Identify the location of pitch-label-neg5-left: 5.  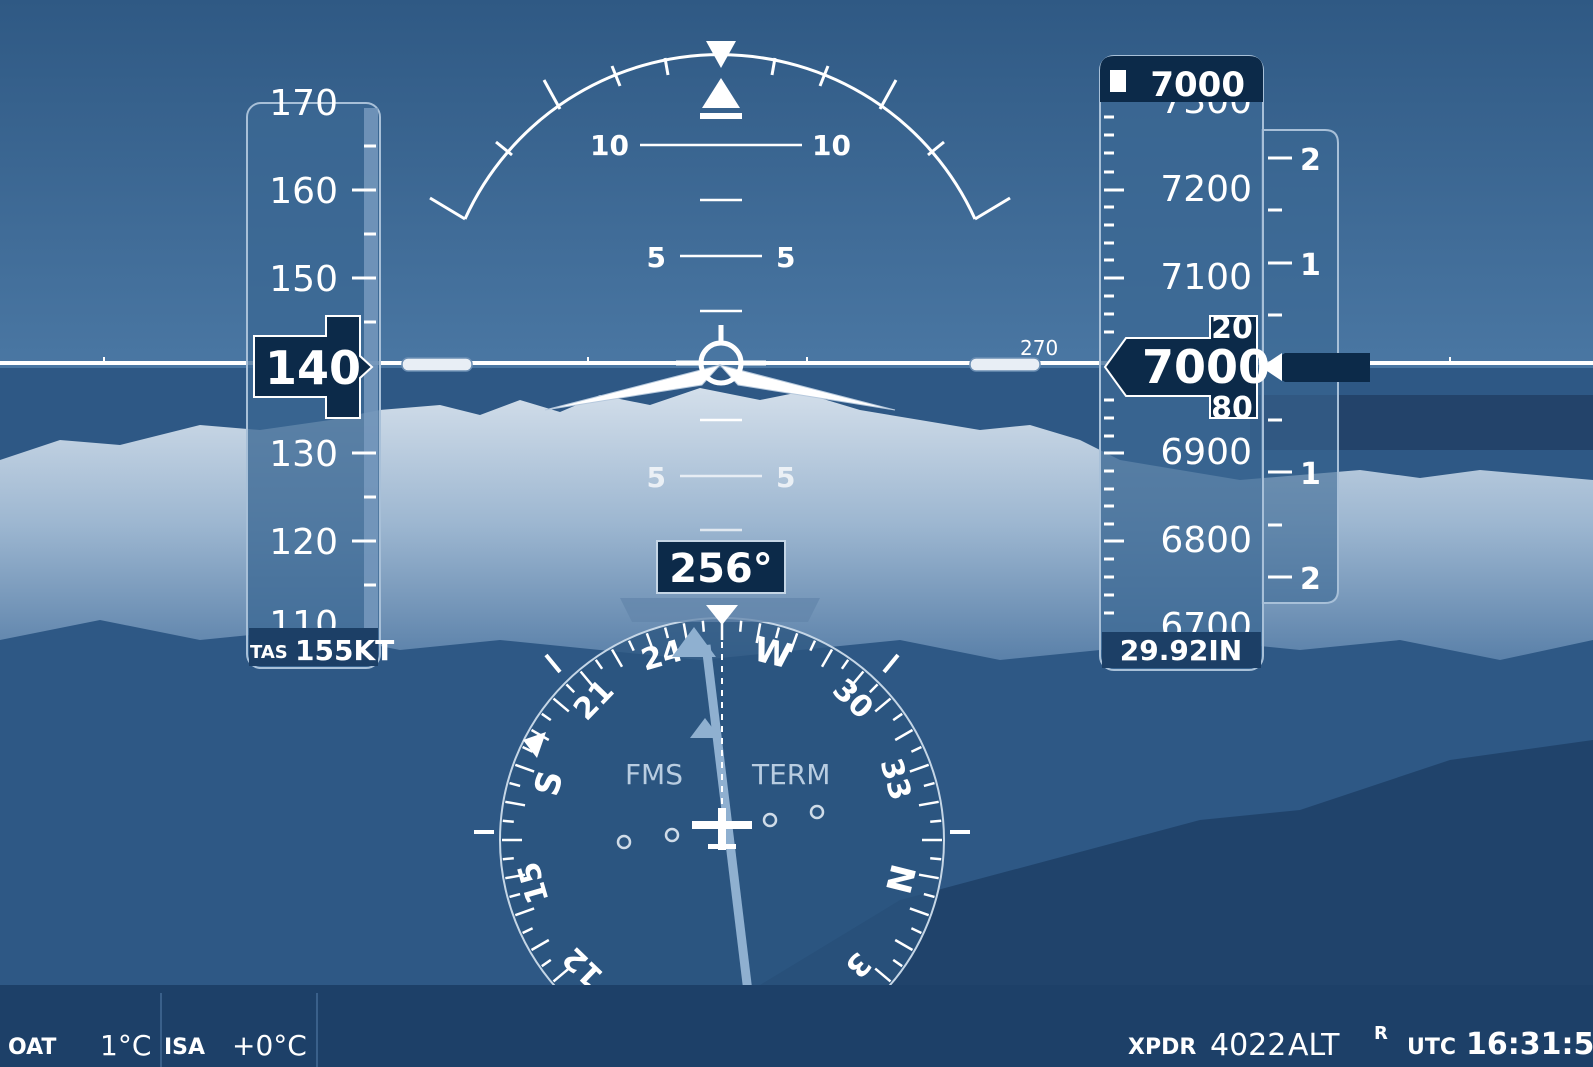
(656, 477).